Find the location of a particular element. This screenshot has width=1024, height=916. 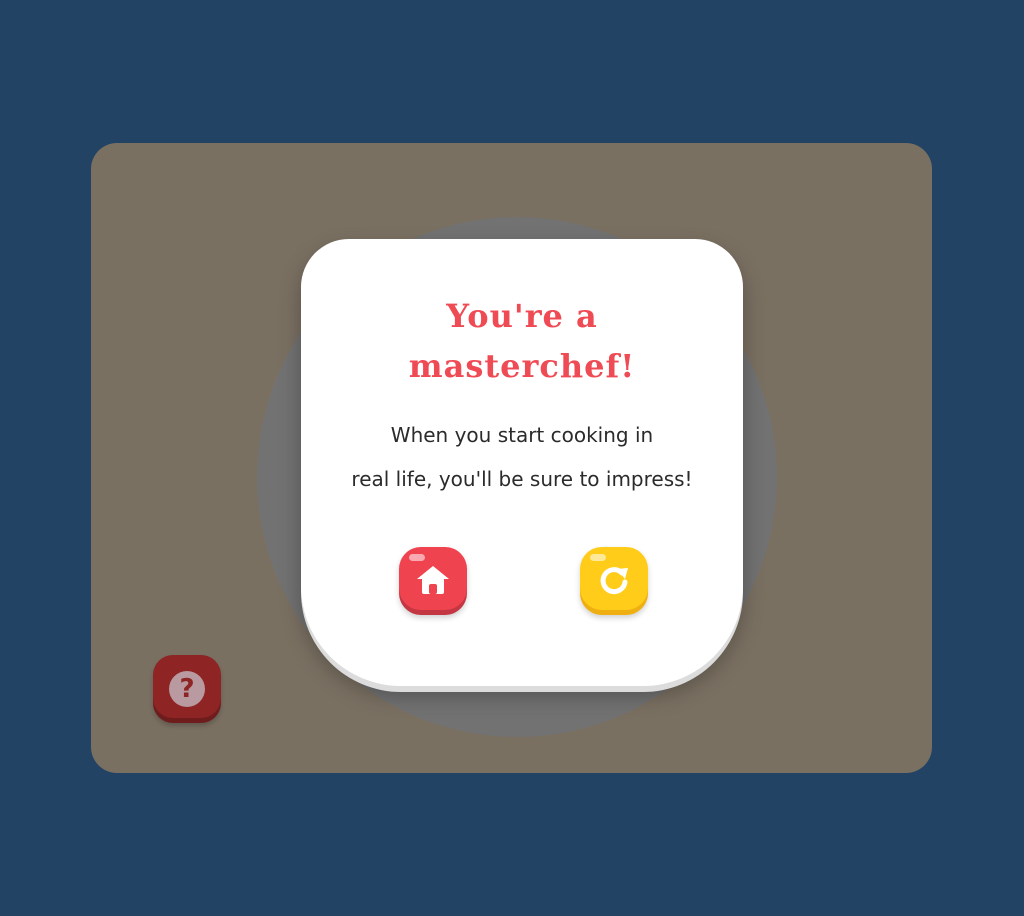

replay-icon is located at coordinates (614, 581).